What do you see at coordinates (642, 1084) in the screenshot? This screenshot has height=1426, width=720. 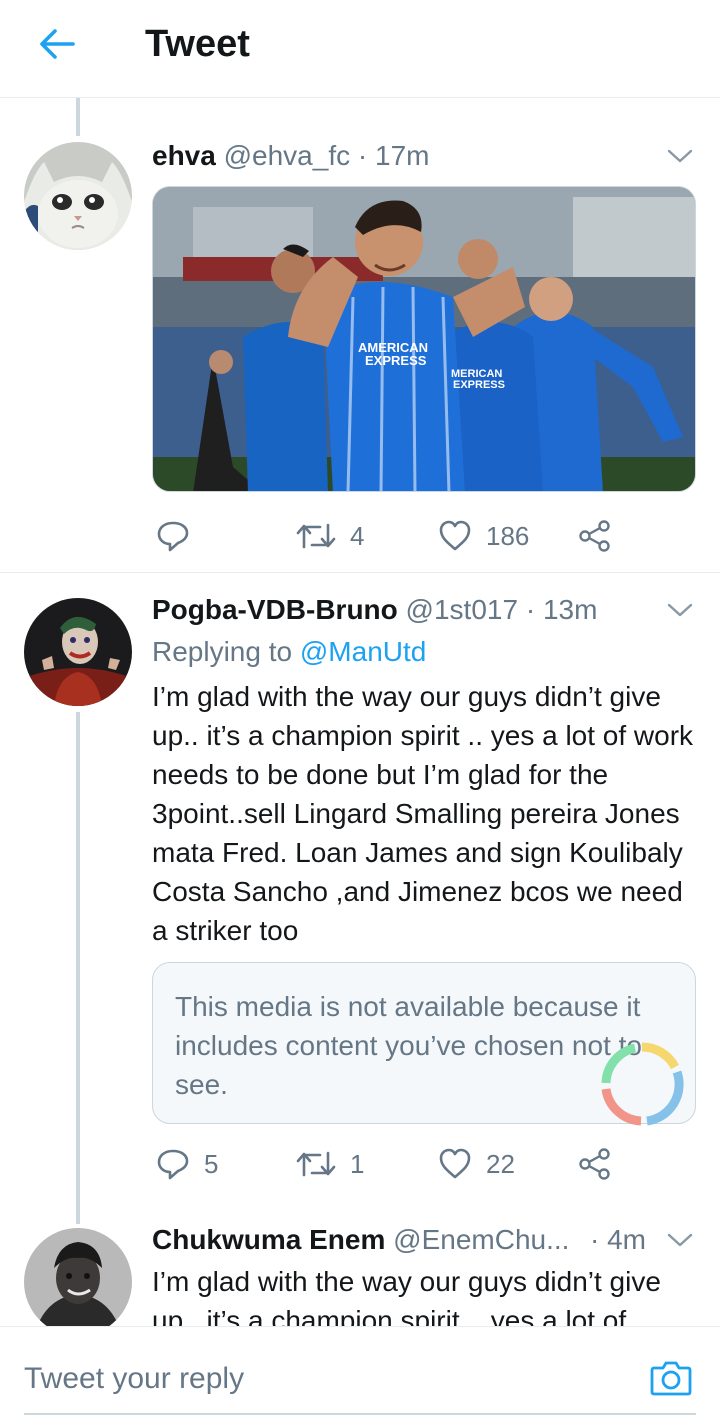 I see `loading-spinner-icon` at bounding box center [642, 1084].